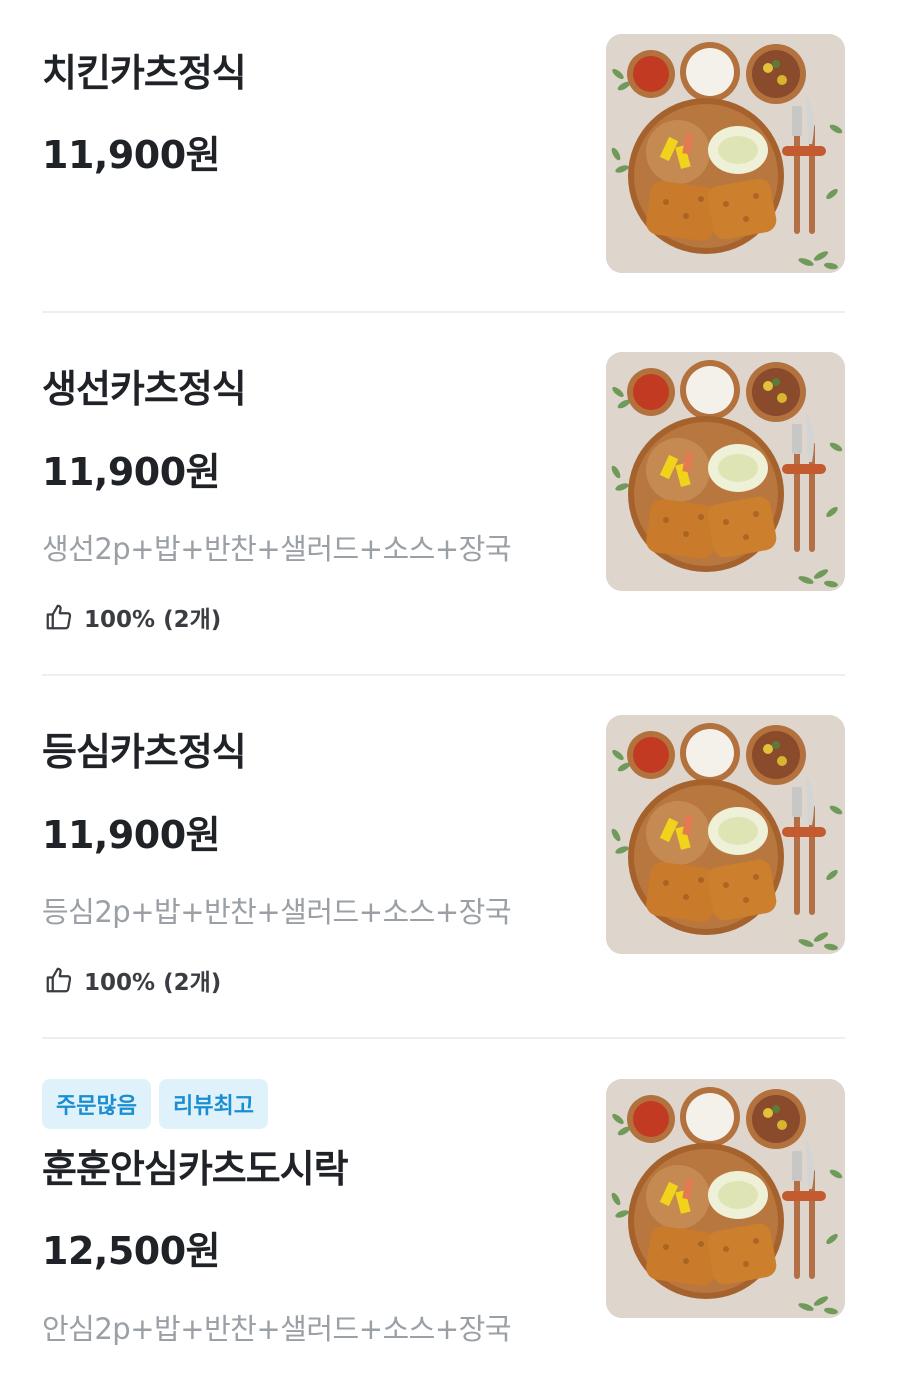 The width and height of the screenshot is (900, 1373). What do you see at coordinates (277, 549) in the screenshot?
I see `menu-item-description: 생선2p+밥+반찬+샐러드+소스+장국` at bounding box center [277, 549].